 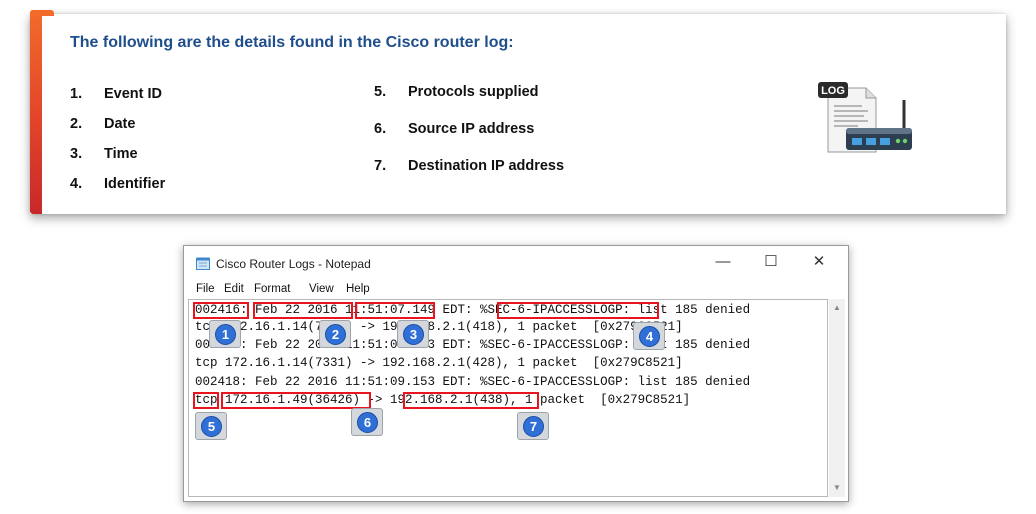 I want to click on number-badge-3: 3, so click(x=413, y=334).